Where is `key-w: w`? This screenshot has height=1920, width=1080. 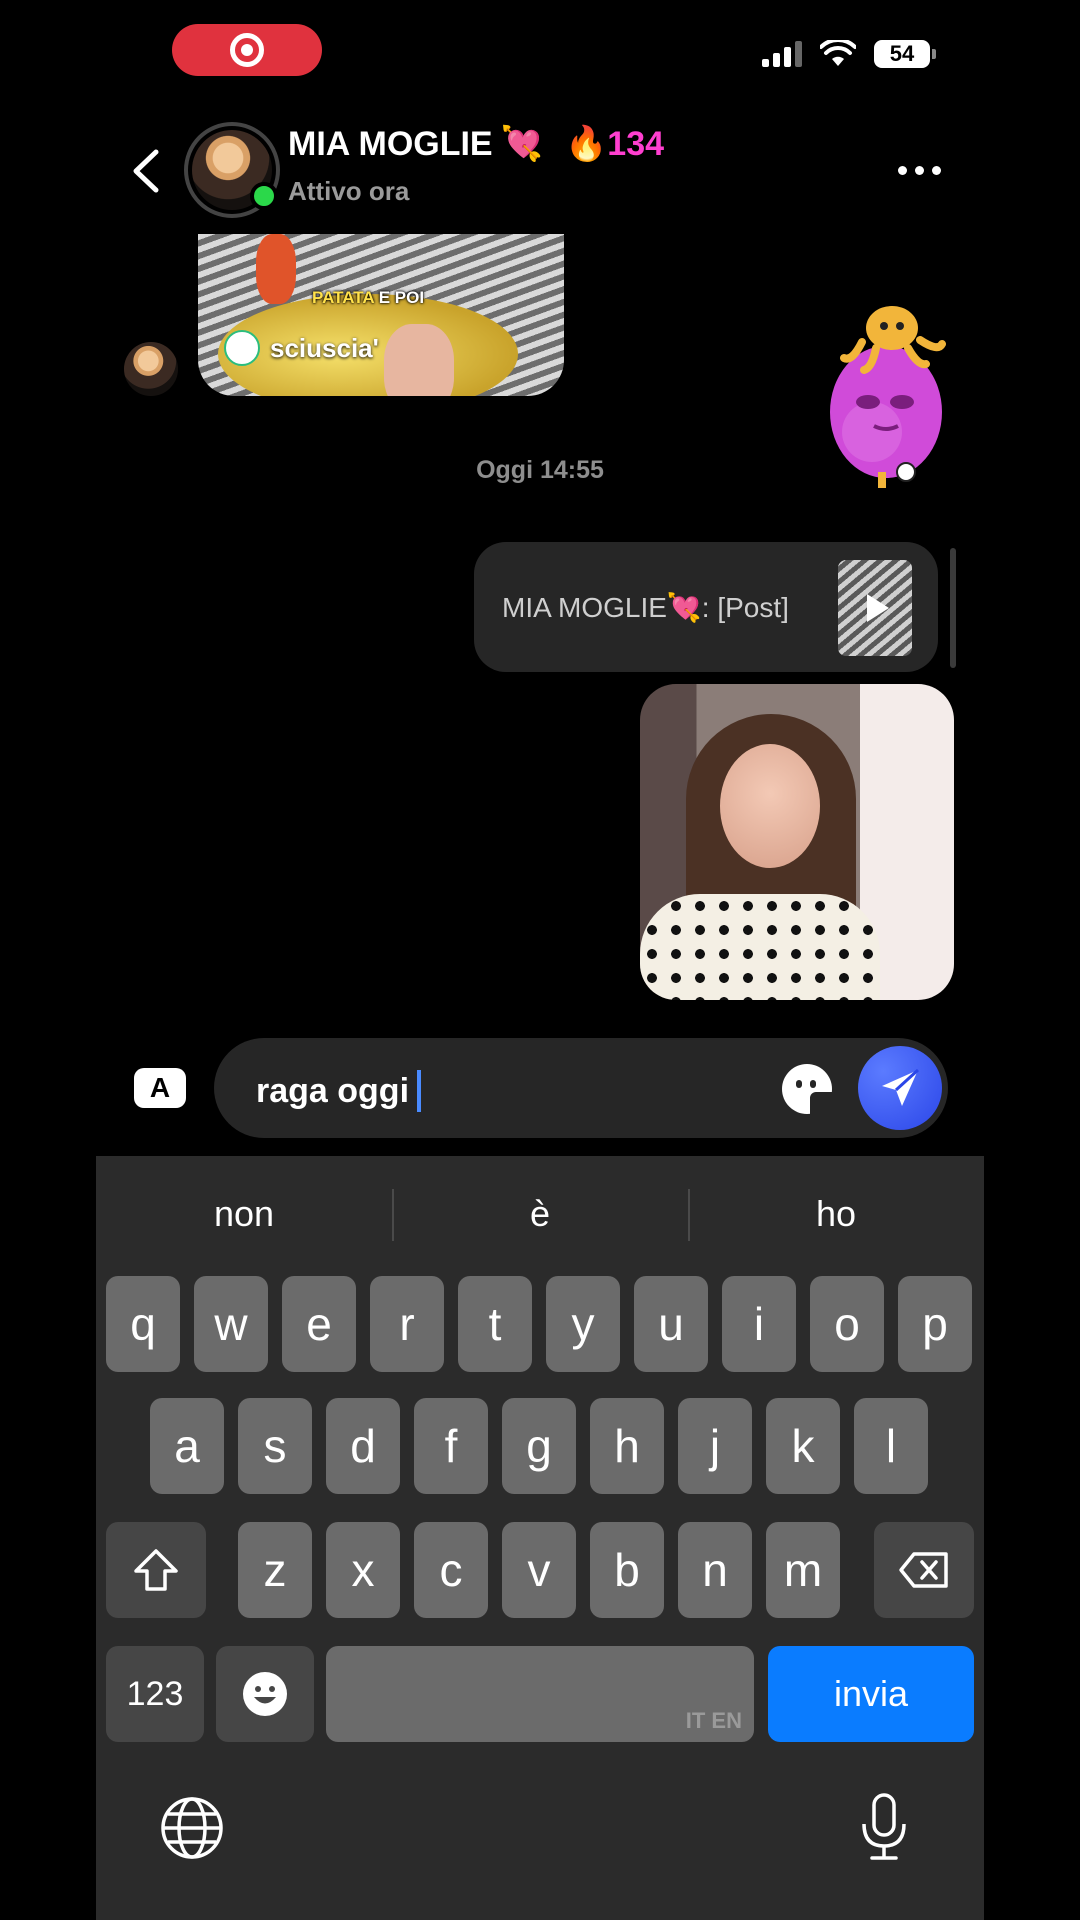
key-w: w is located at coordinates (231, 1324).